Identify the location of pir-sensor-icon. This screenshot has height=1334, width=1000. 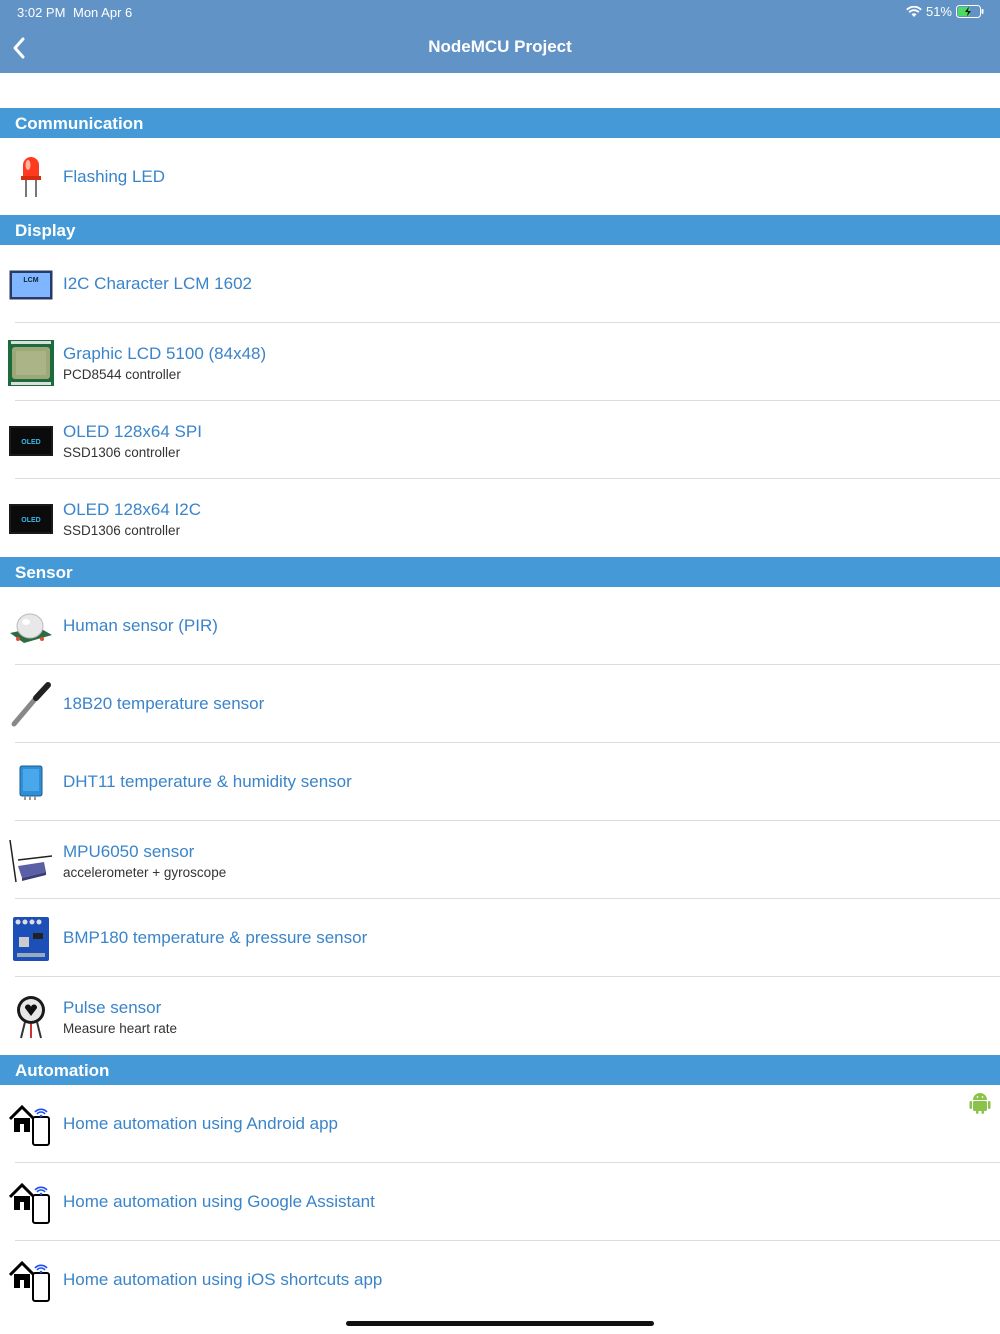
(31, 627).